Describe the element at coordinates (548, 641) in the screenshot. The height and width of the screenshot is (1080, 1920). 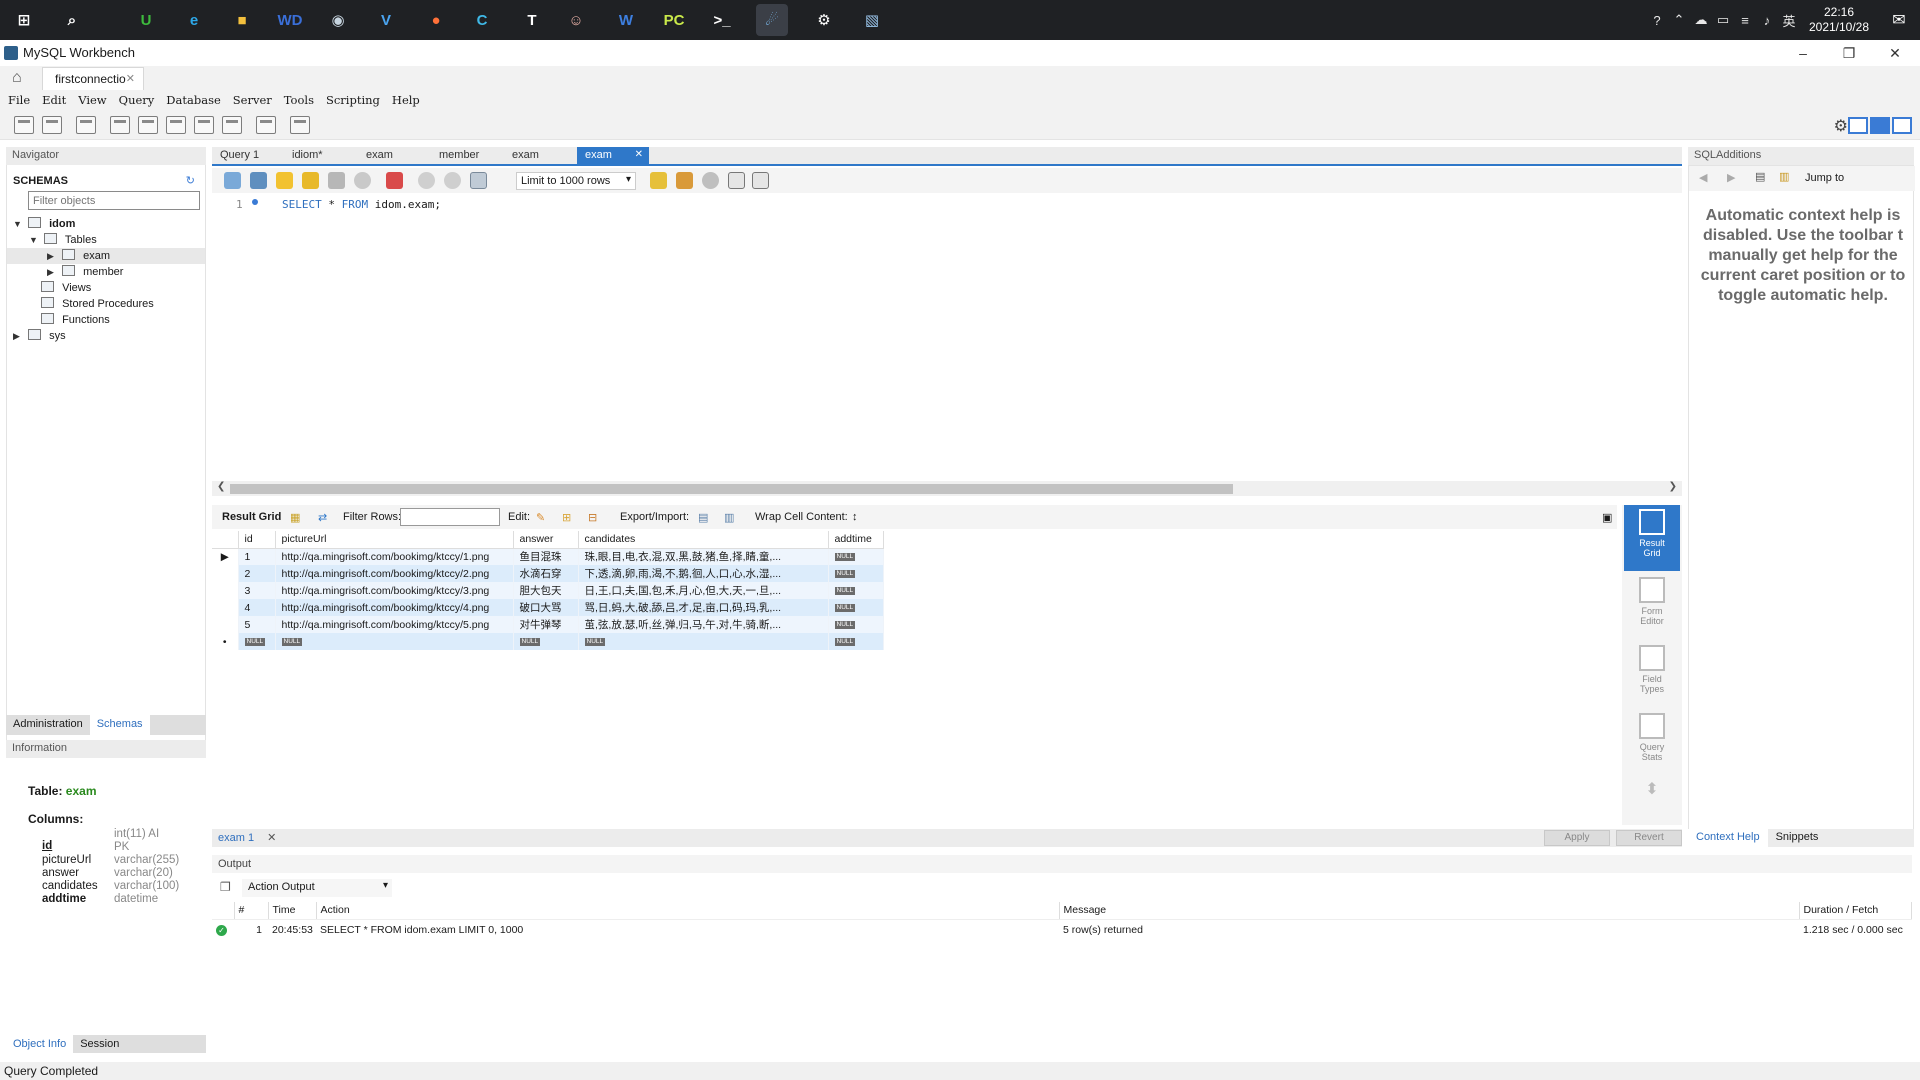
I see `new-row: • NULL NULL NULL NULL NULL` at that location.